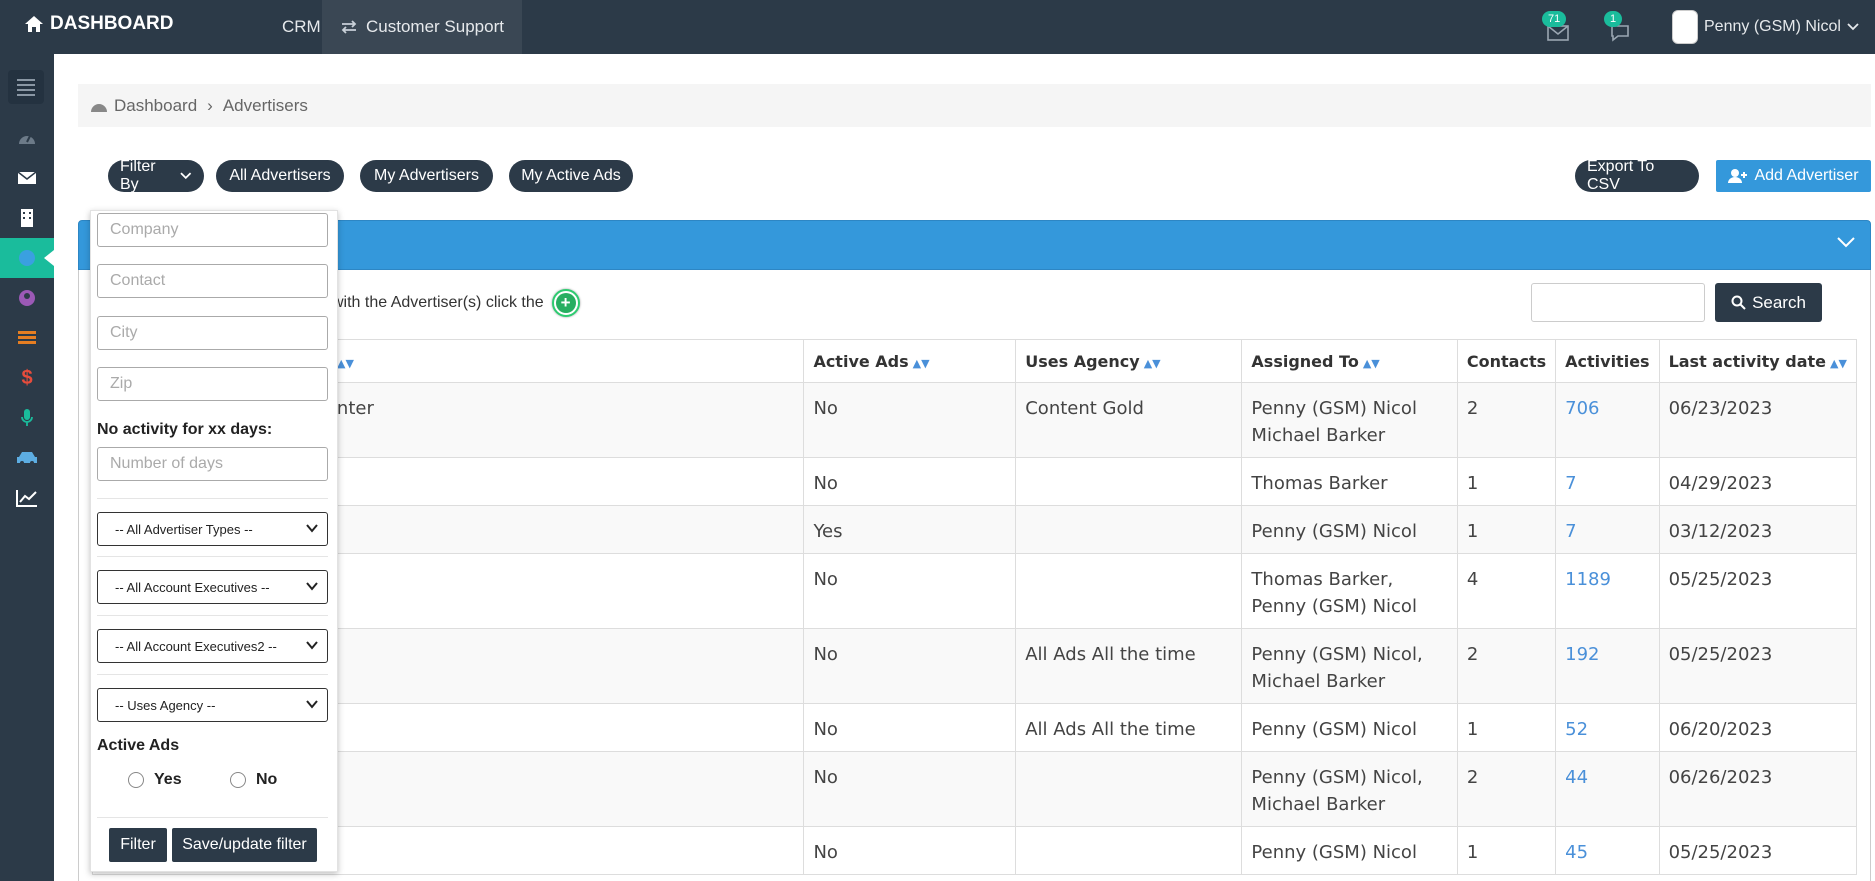  I want to click on nav-crm: CRM, so click(301, 27).